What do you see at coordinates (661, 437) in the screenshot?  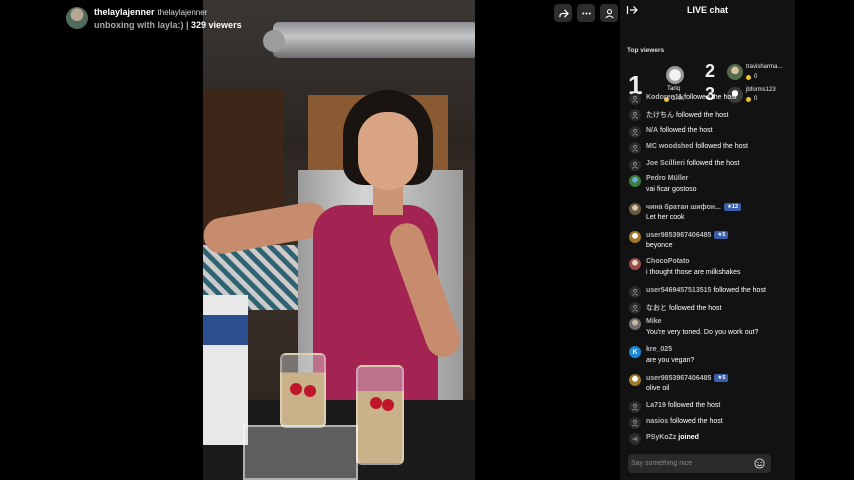 I see `chat-username: PSyKoZz` at bounding box center [661, 437].